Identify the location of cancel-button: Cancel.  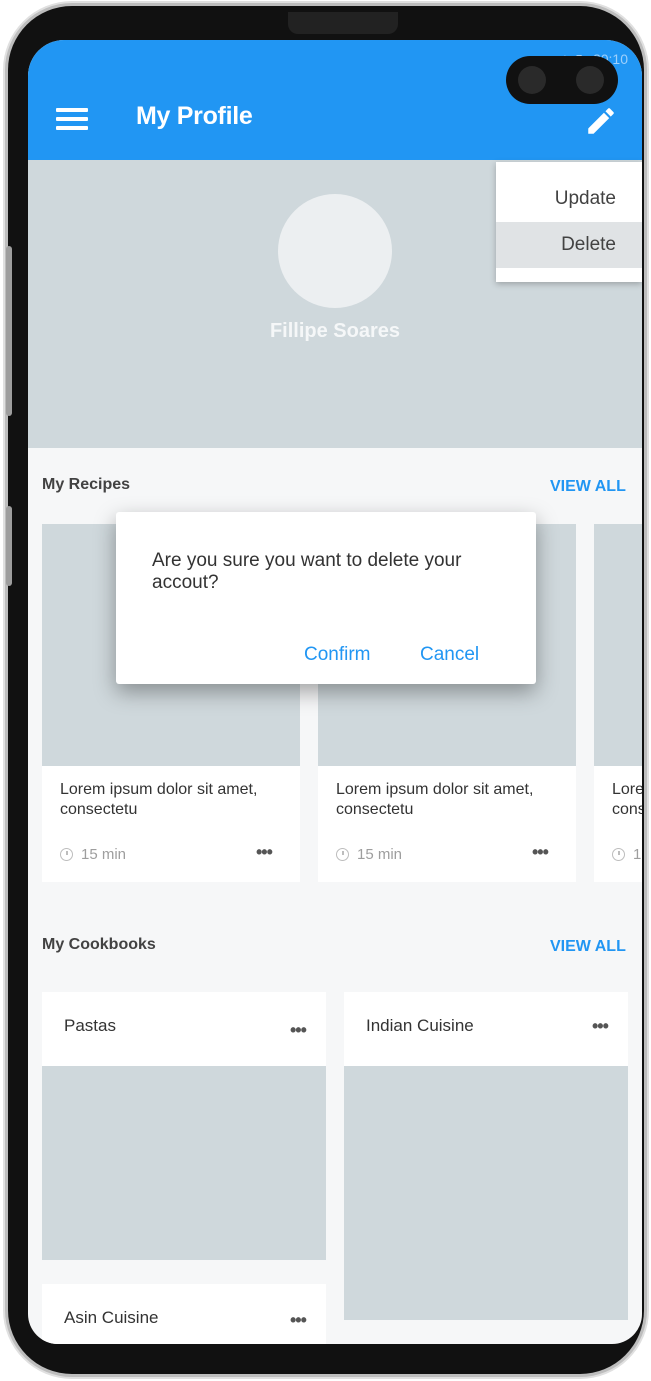
(449, 655).